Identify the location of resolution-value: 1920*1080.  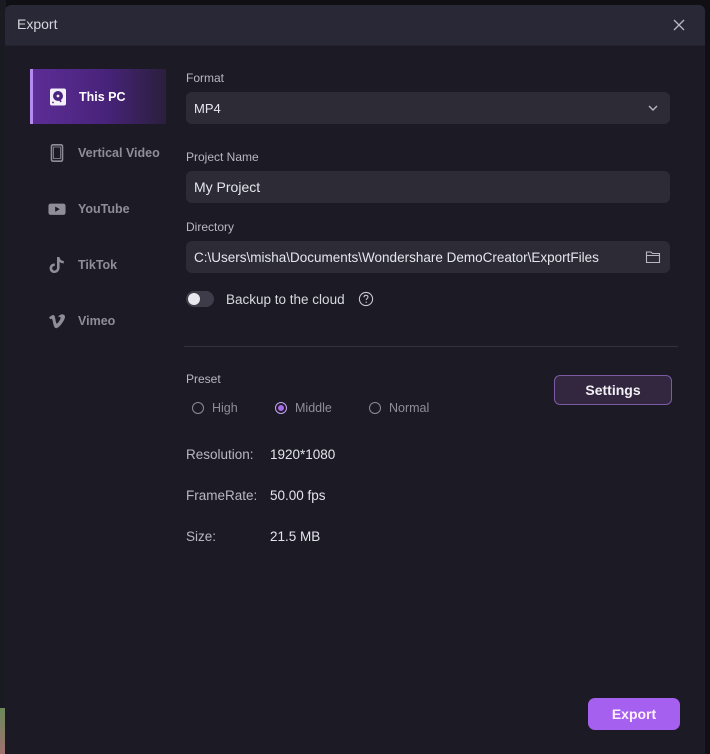
(303, 454).